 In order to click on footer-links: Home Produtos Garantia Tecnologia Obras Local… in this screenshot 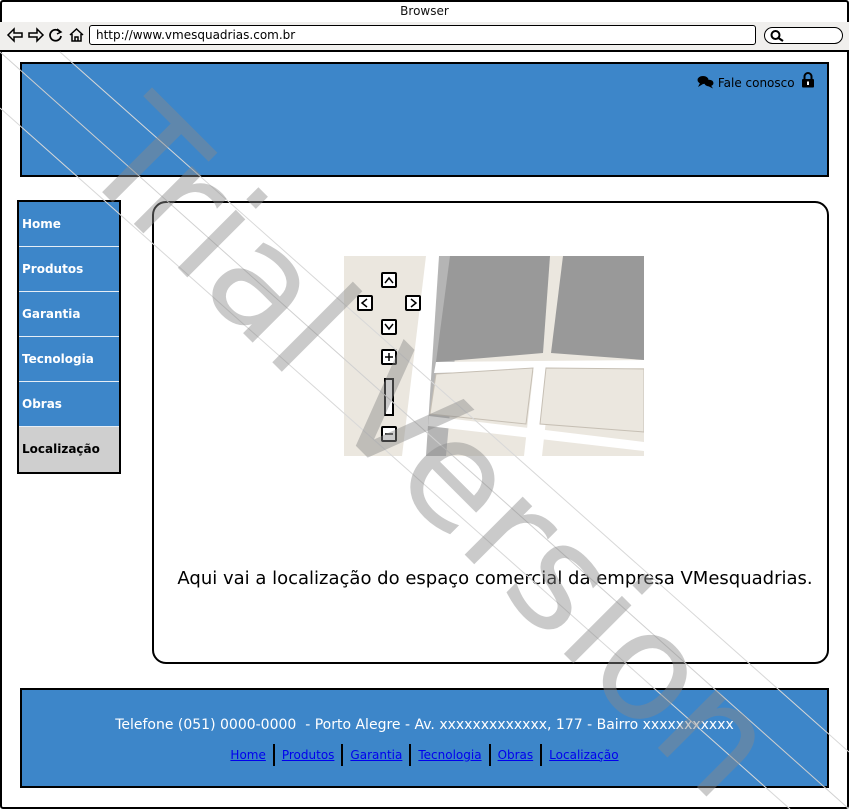, I will do `click(424, 755)`.